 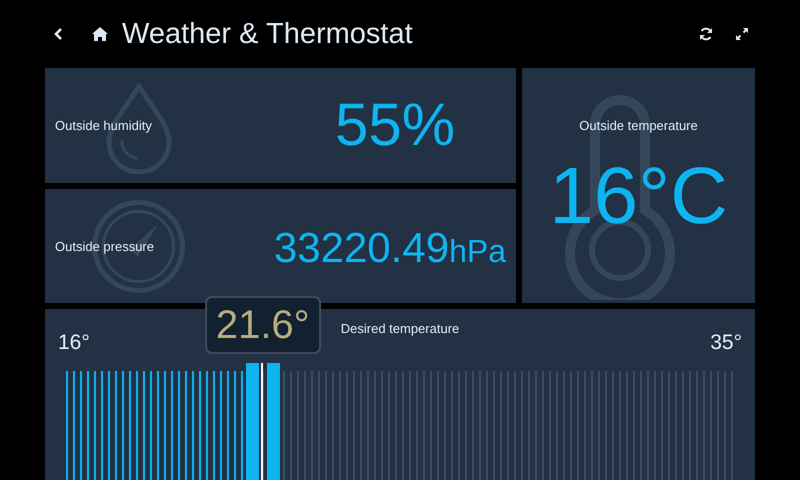 I want to click on max-label: 35°, so click(x=726, y=343).